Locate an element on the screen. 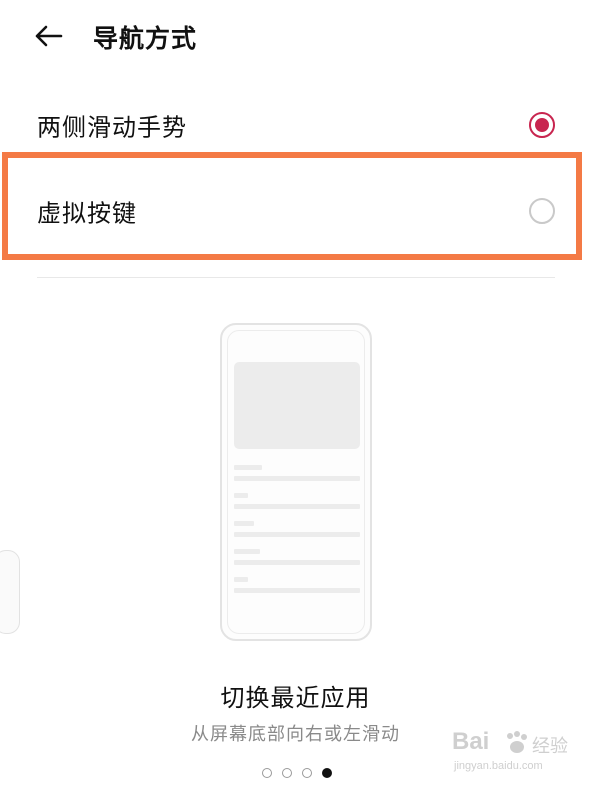  back-button is located at coordinates (48, 36).